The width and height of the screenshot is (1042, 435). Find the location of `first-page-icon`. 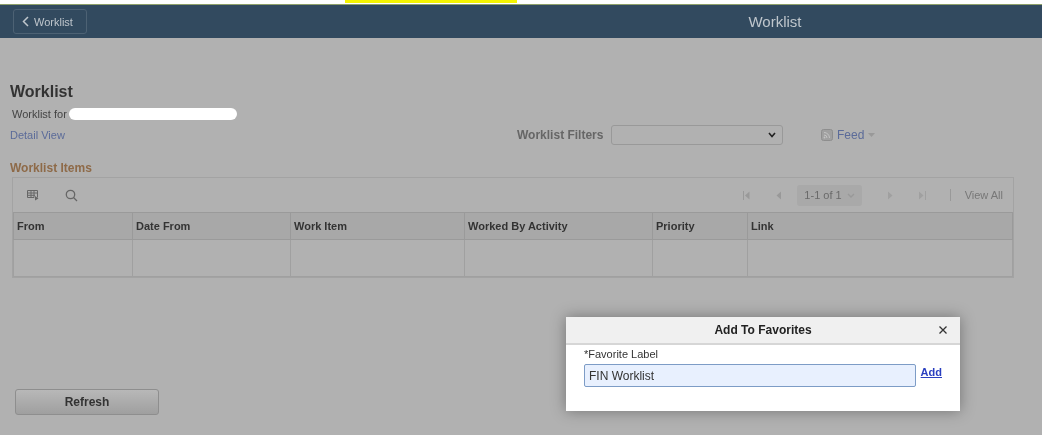

first-page-icon is located at coordinates (747, 195).